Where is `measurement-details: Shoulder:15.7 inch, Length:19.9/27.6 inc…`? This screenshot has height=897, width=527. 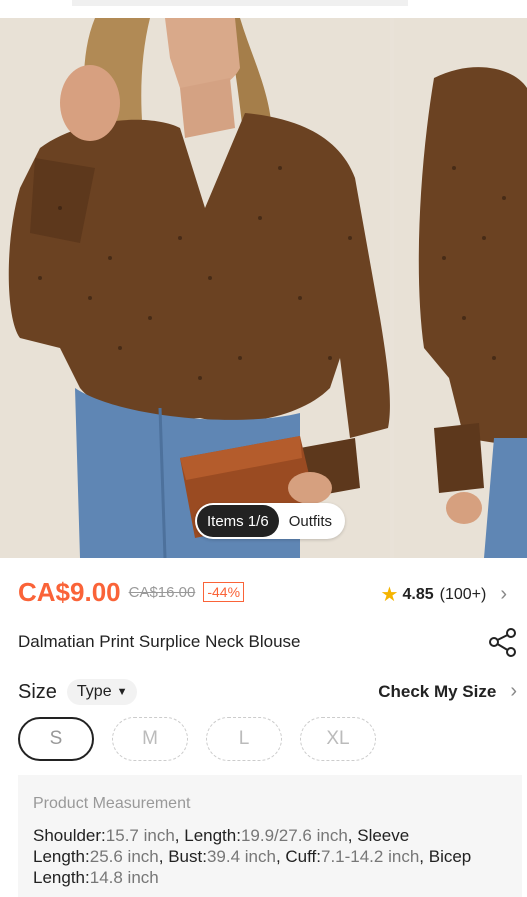 measurement-details: Shoulder:15.7 inch, Length:19.9/27.6 inc… is located at coordinates (252, 856).